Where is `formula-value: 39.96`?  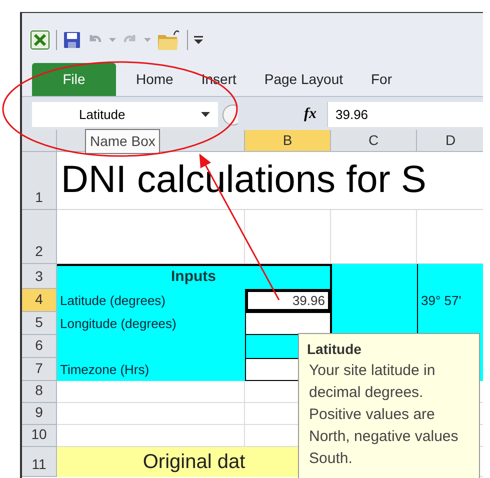 formula-value: 39.96 is located at coordinates (352, 115).